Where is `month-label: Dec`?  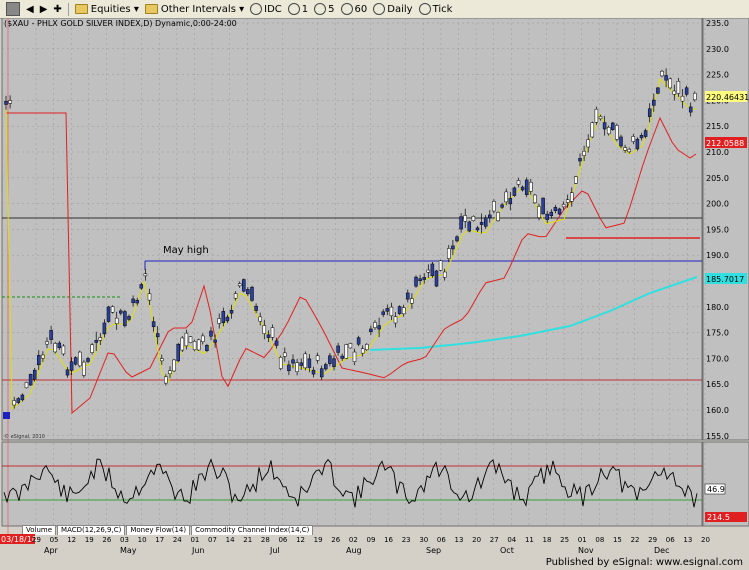 month-label: Dec is located at coordinates (661, 550).